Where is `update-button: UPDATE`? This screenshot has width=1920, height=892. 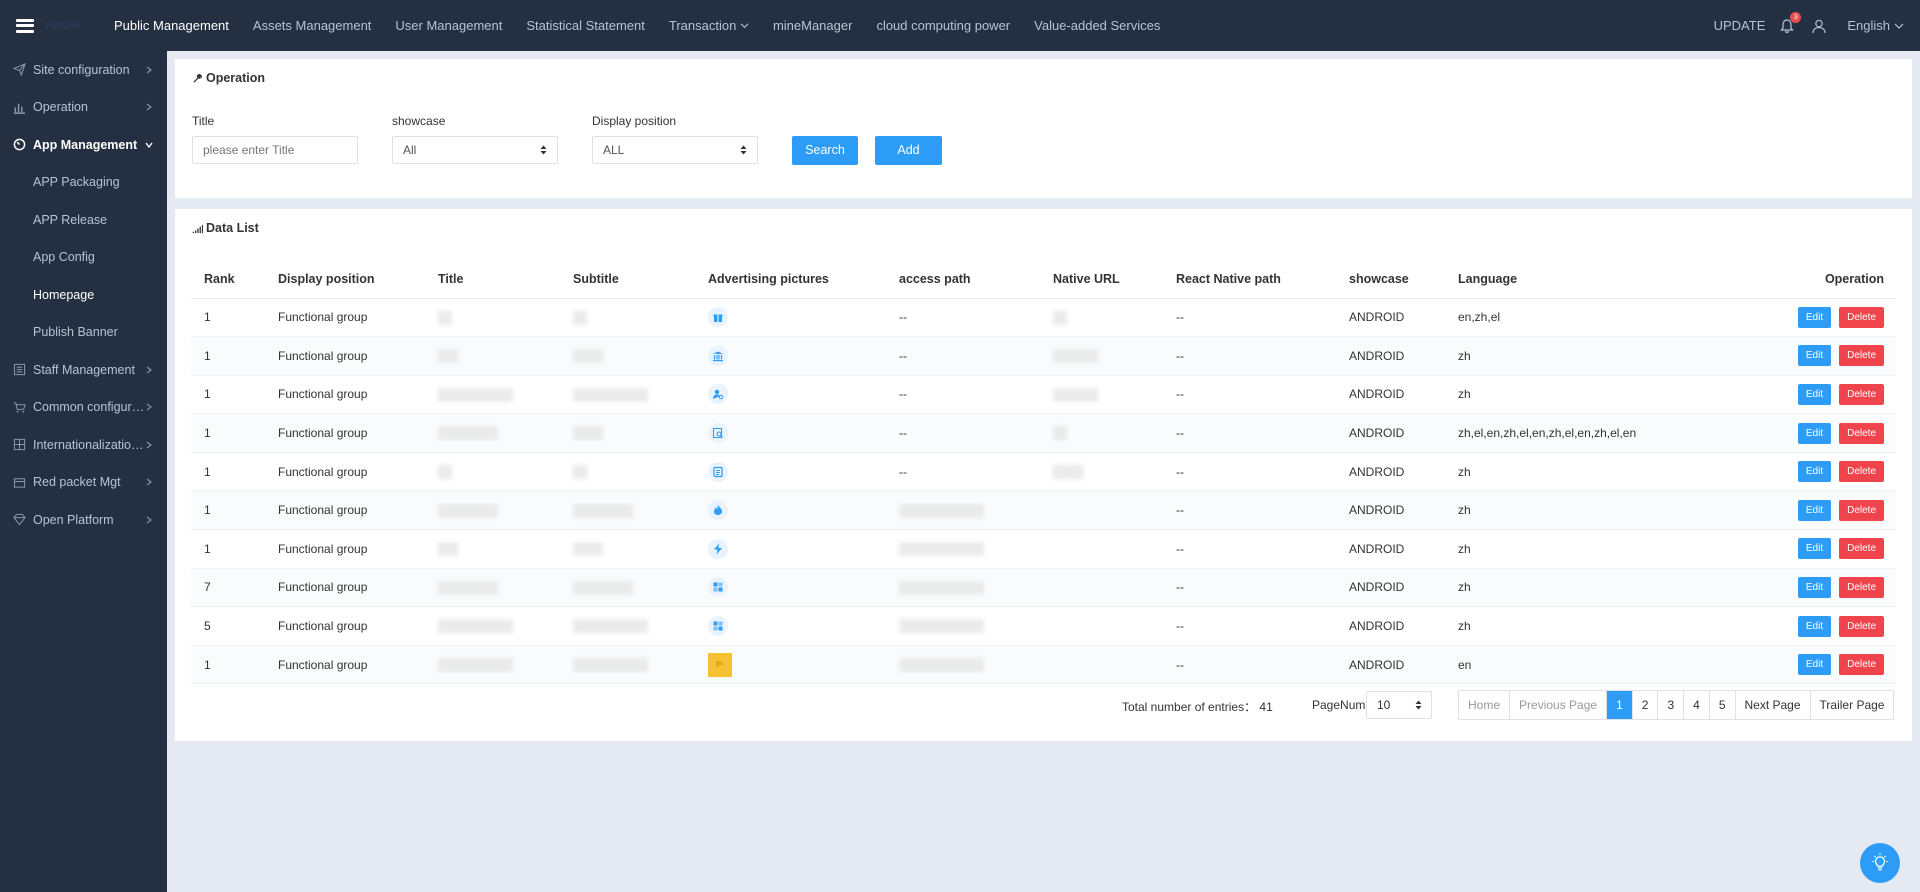
update-button: UPDATE is located at coordinates (1740, 25).